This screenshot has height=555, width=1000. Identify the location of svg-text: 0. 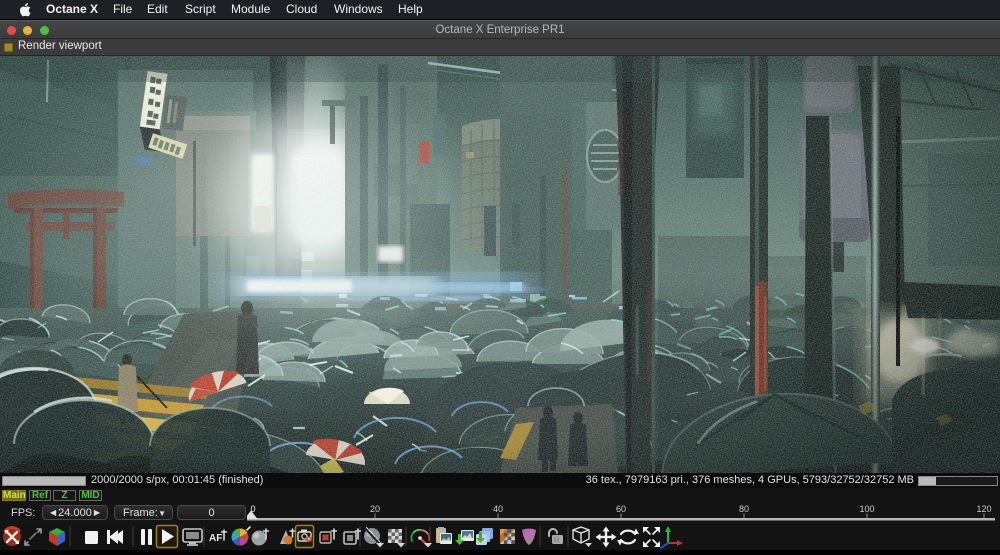
(252, 509).